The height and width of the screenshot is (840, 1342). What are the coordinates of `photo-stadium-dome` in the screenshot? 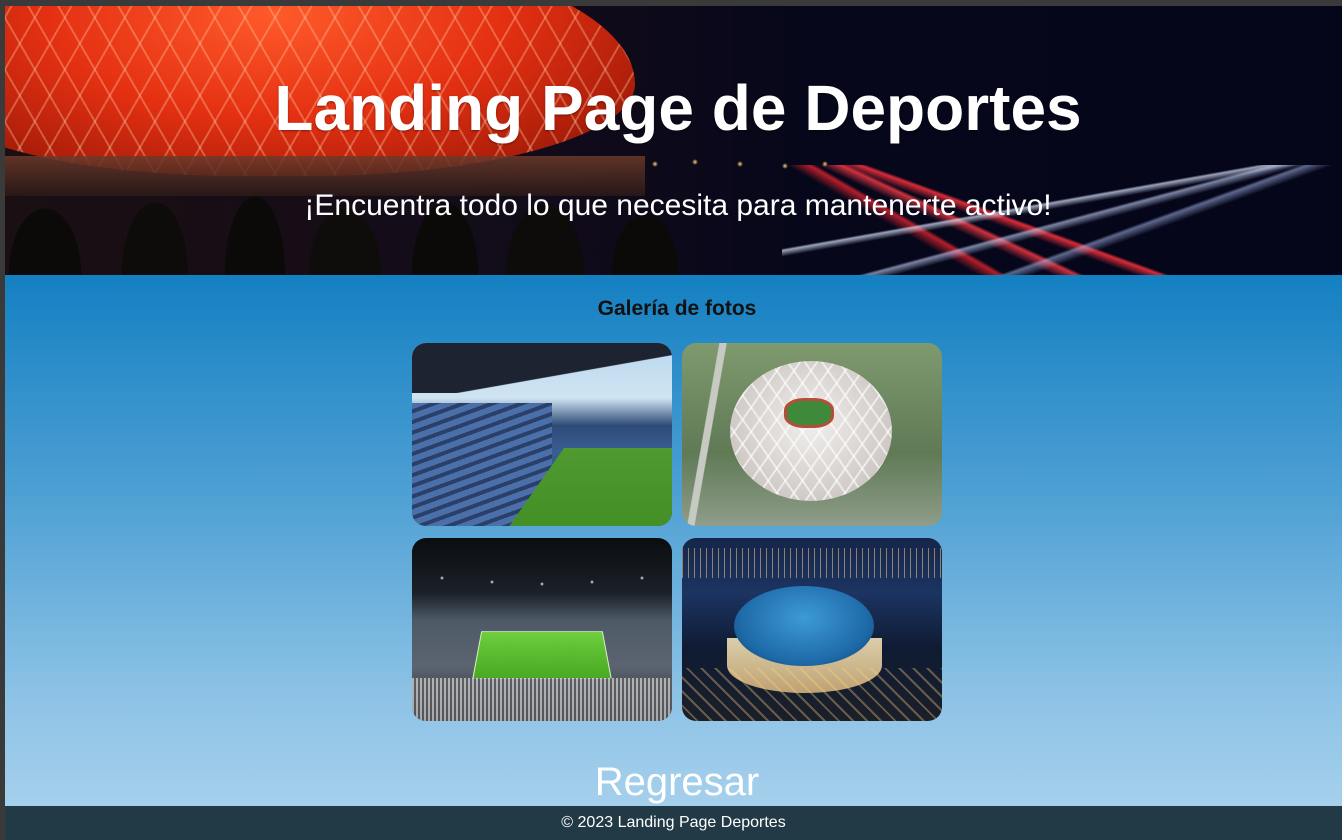 It's located at (804, 626).